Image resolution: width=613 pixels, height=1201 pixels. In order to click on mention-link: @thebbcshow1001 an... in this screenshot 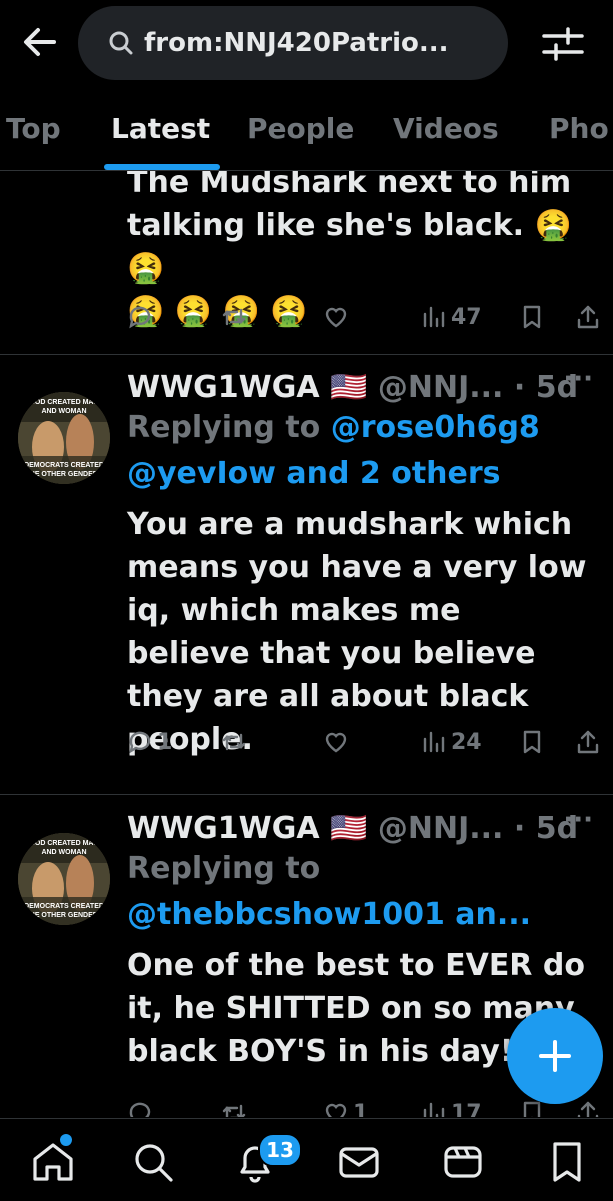, I will do `click(360, 915)`.